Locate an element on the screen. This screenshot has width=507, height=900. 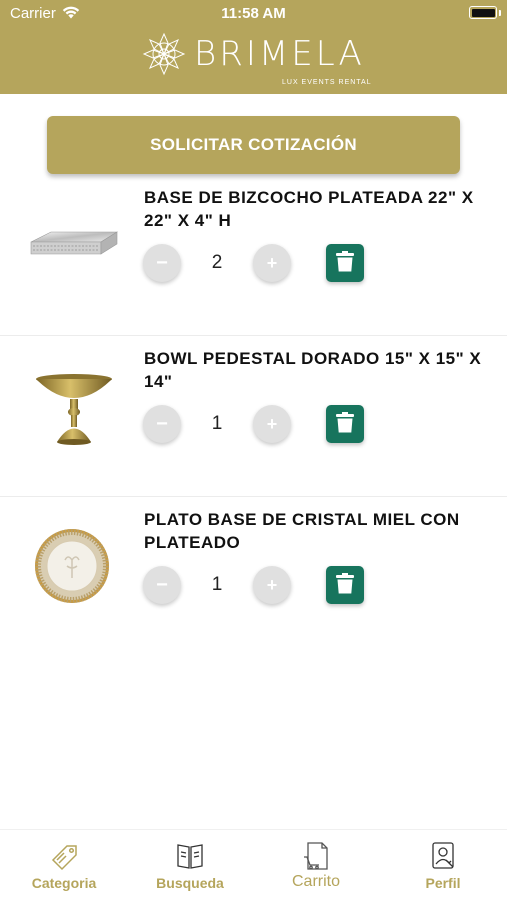
tag-icon is located at coordinates (64, 856).